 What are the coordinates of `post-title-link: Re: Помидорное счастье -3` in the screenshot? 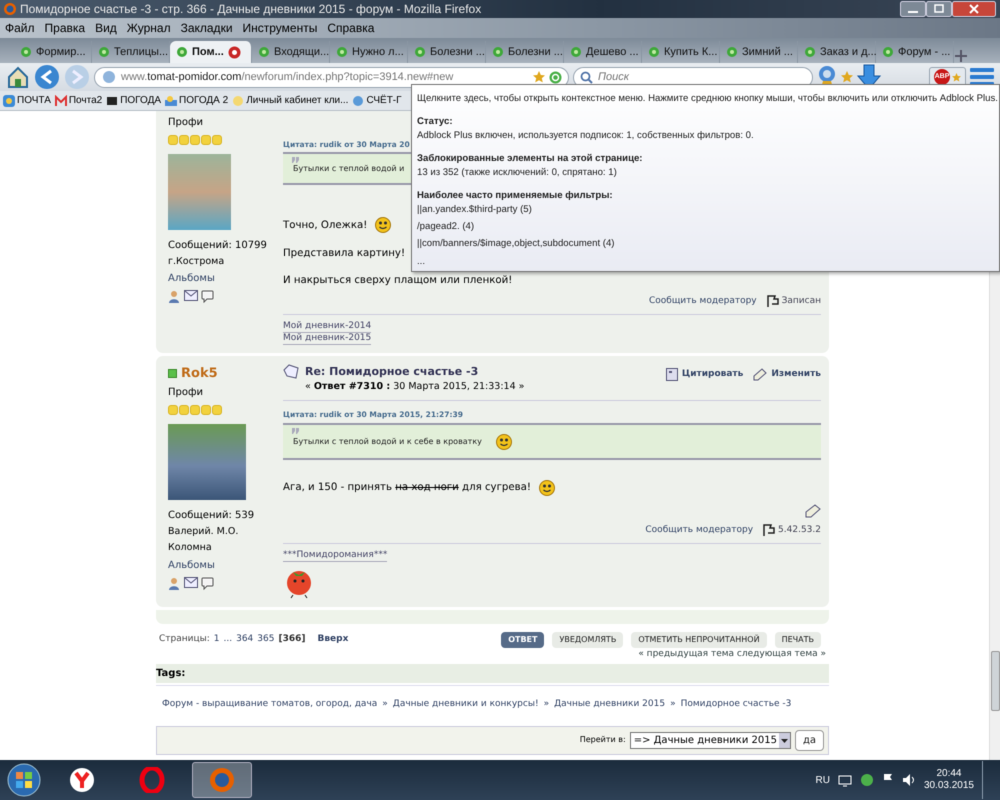 It's located at (414, 372).